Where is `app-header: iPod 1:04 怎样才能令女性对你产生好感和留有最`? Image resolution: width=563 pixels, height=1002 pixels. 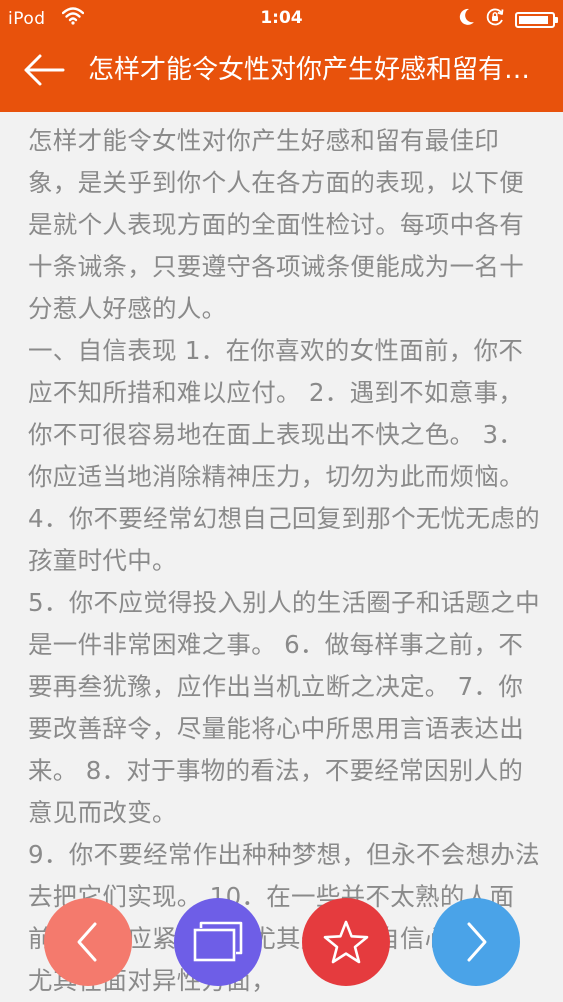
app-header: iPod 1:04 怎样才能令女性对你产生好感和留有最 is located at coordinates (281, 56).